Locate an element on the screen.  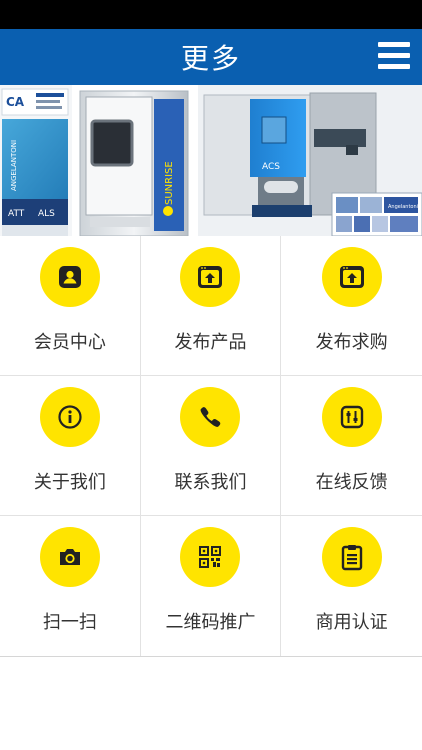
online-feedback-label: 在线反馈 is located at coordinates (351, 482).